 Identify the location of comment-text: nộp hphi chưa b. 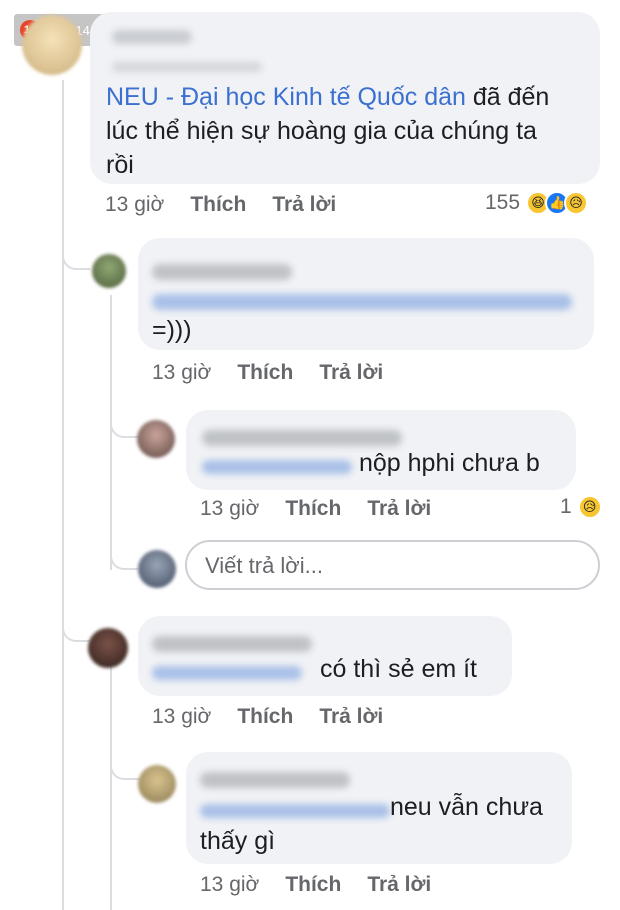
(449, 463).